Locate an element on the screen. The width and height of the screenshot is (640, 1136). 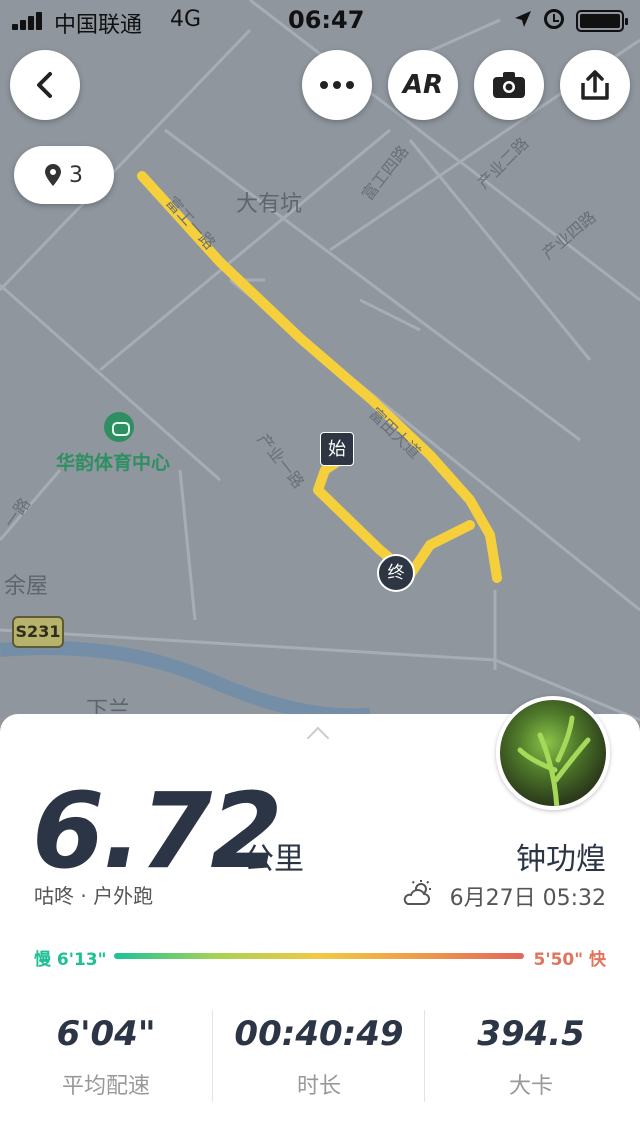
weather-cloud-sun-icon is located at coordinates (417, 892).